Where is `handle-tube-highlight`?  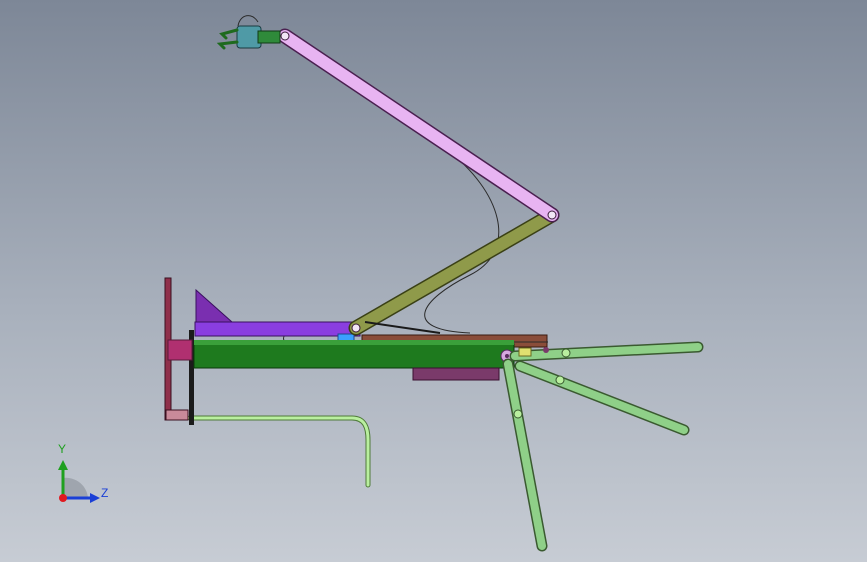 handle-tube-highlight is located at coordinates (279, 451).